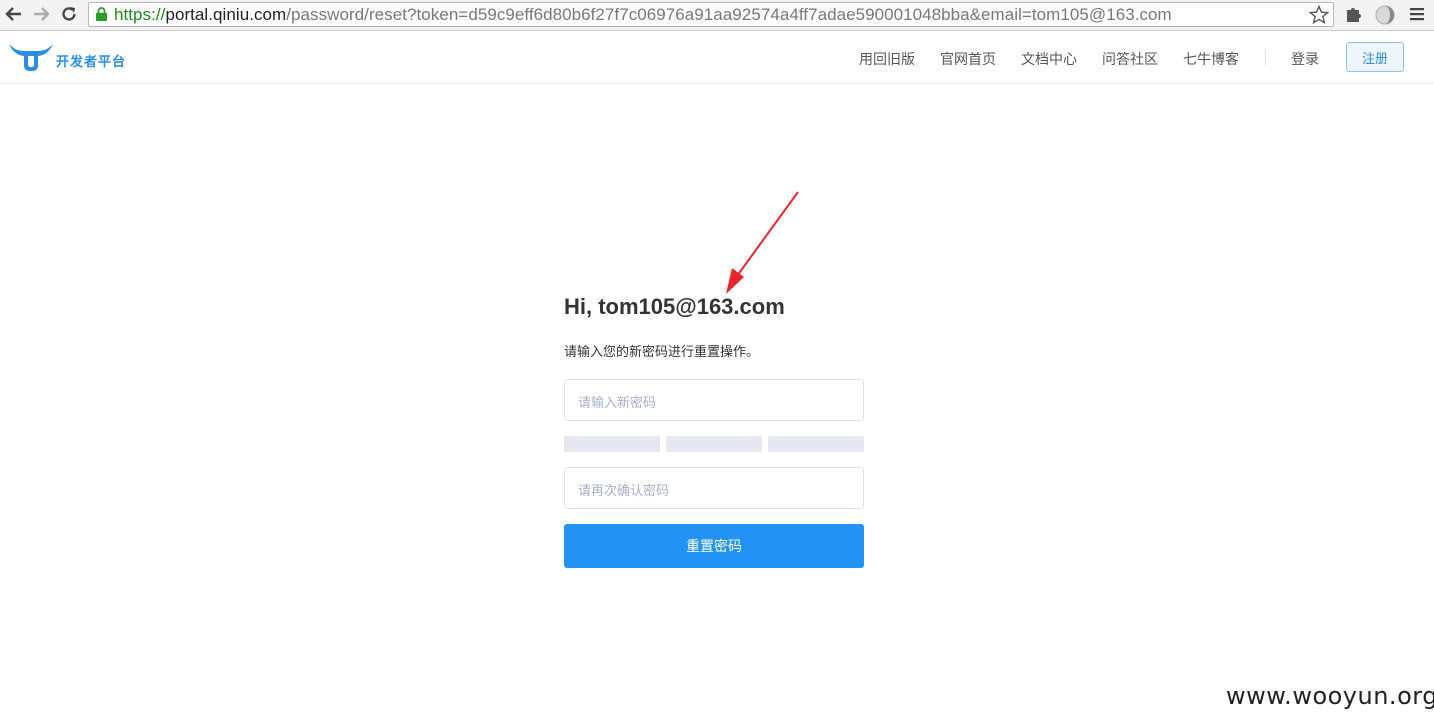 Image resolution: width=1434 pixels, height=726 pixels. What do you see at coordinates (1330, 696) in the screenshot?
I see `watermark-text: www.wooyun.org` at bounding box center [1330, 696].